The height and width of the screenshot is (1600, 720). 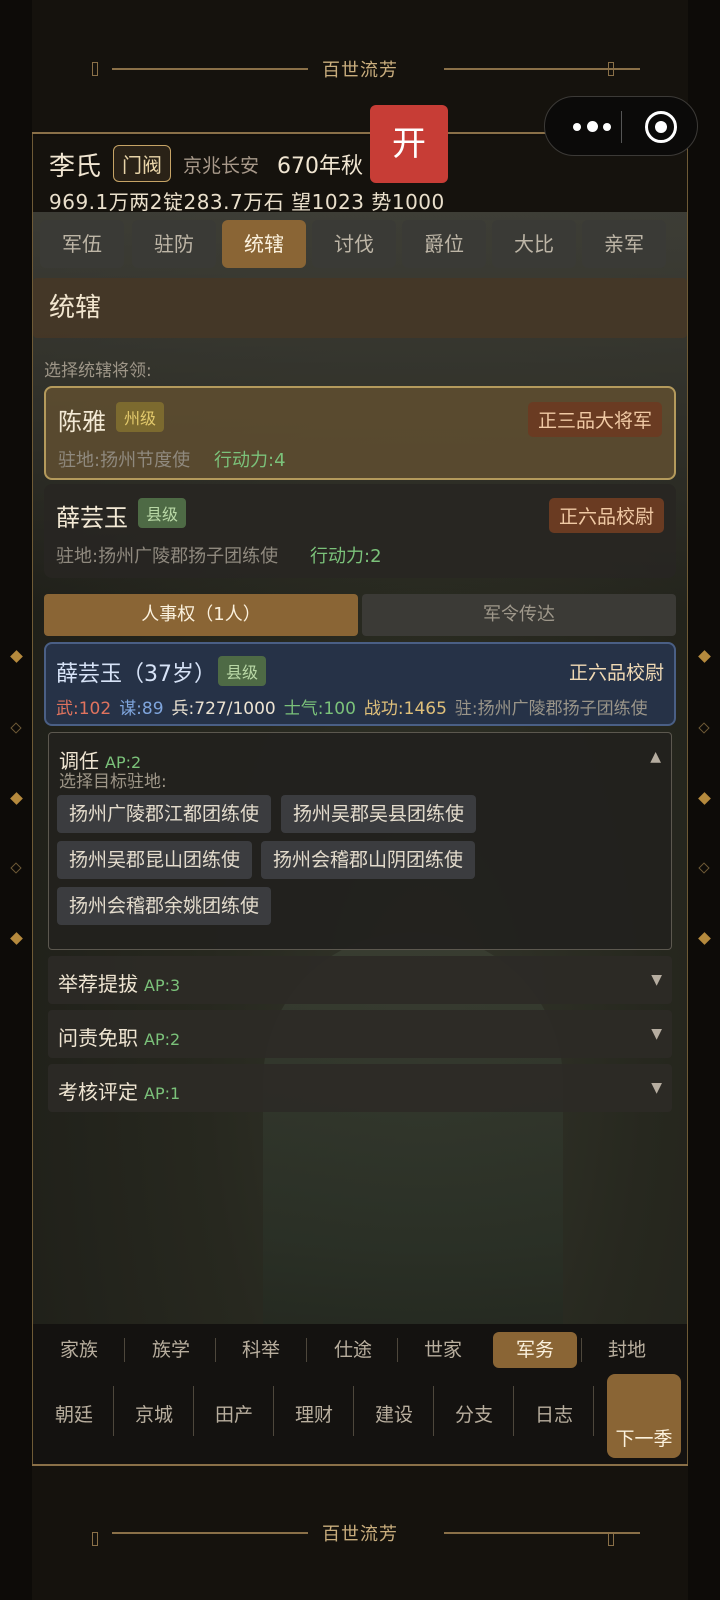 I want to click on station-option: 扬州会稽郡山阴团练使, so click(x=368, y=860).